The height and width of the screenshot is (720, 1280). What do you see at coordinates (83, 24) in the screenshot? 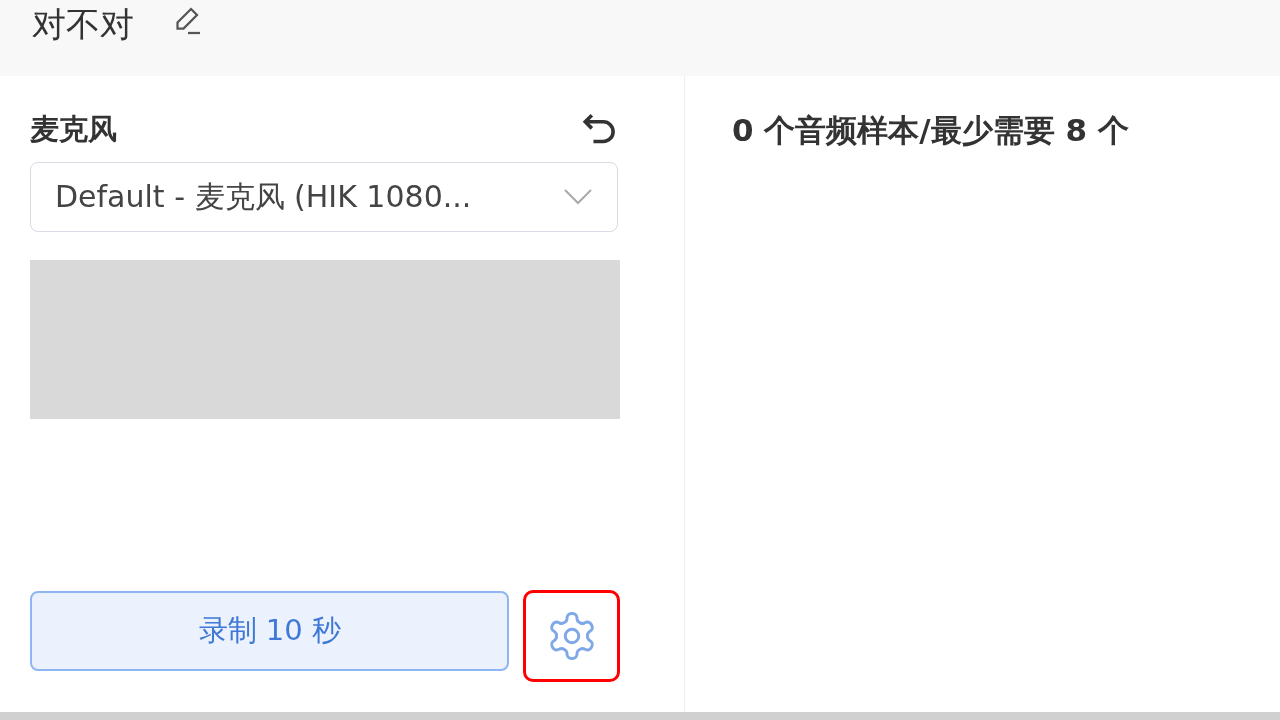
I see `project-title: 对不对` at bounding box center [83, 24].